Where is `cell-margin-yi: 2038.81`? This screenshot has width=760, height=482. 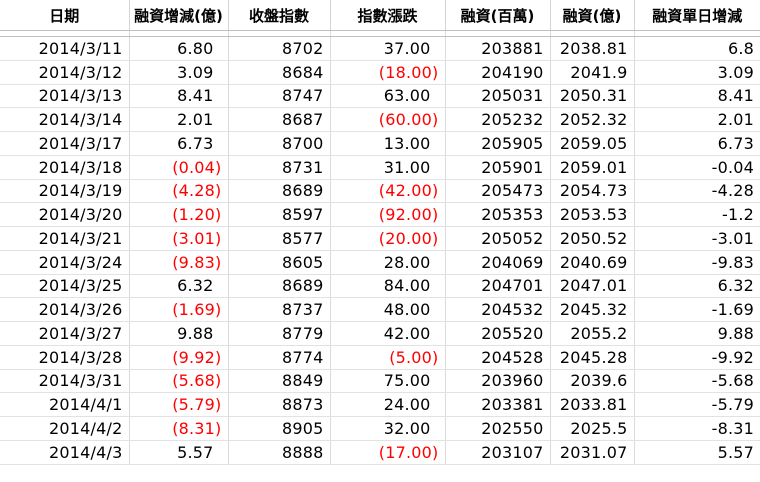 cell-margin-yi: 2038.81 is located at coordinates (592, 48).